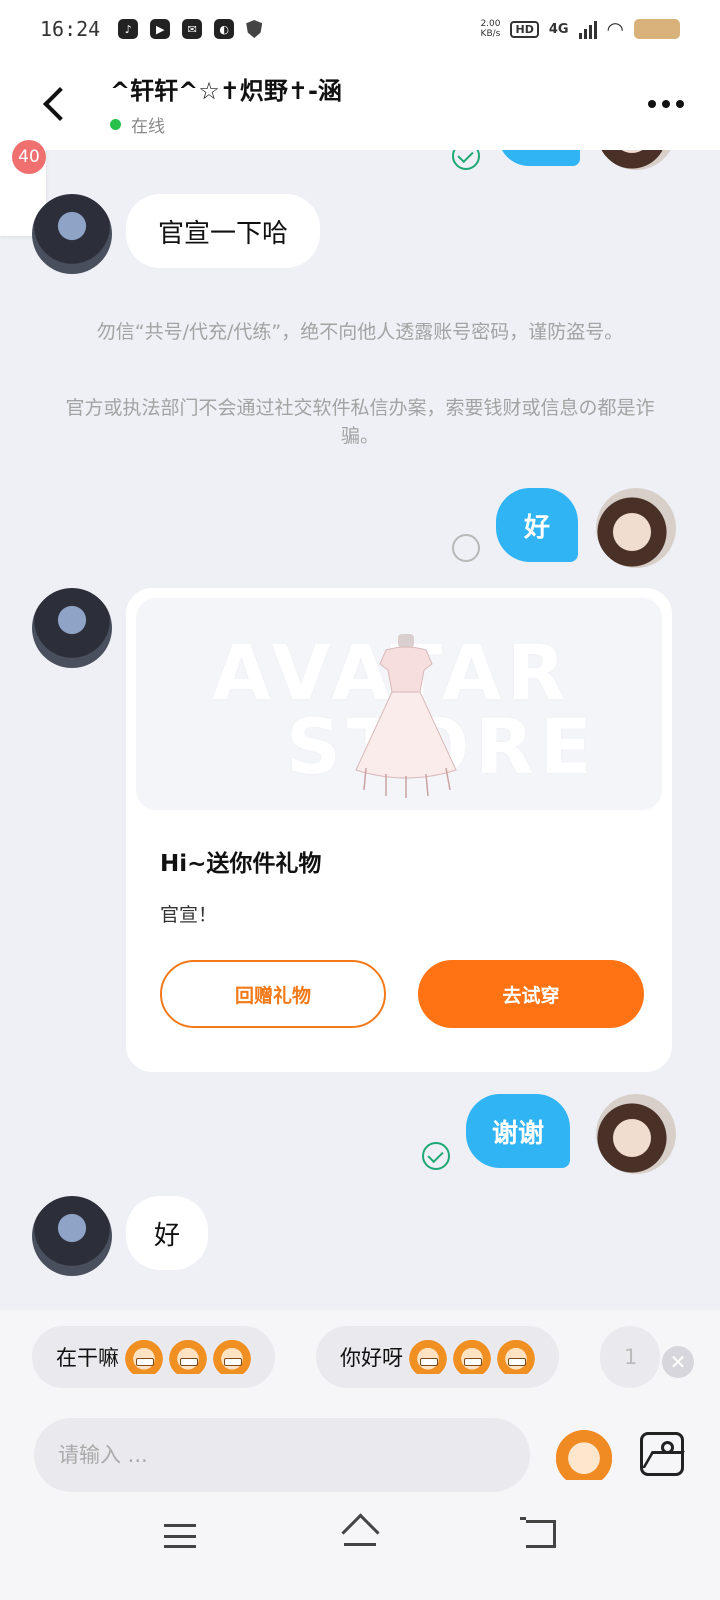 This screenshot has height=1600, width=720. Describe the element at coordinates (538, 1532) in the screenshot. I see `back-icon` at that location.